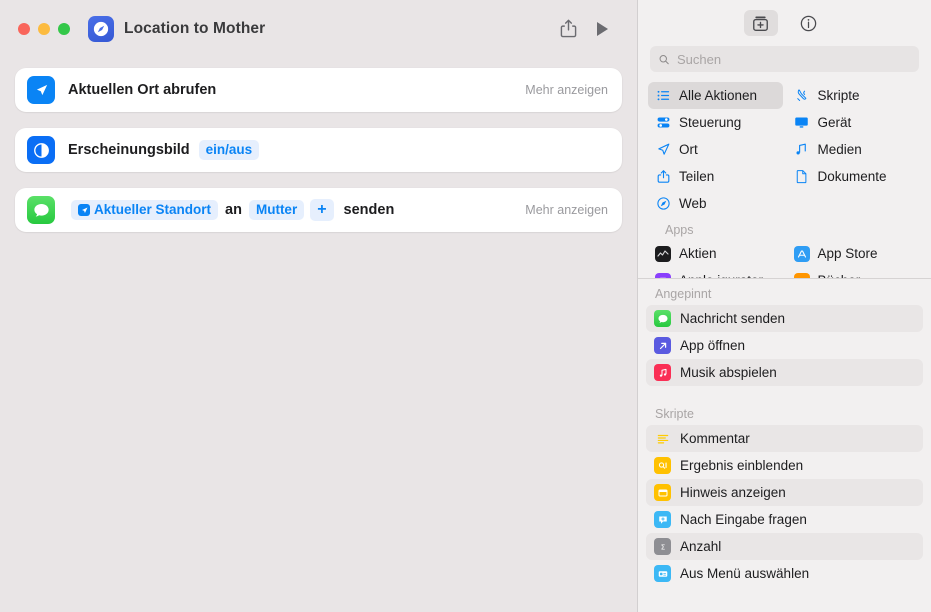  I want to click on page-title: Location to Mother, so click(195, 28).